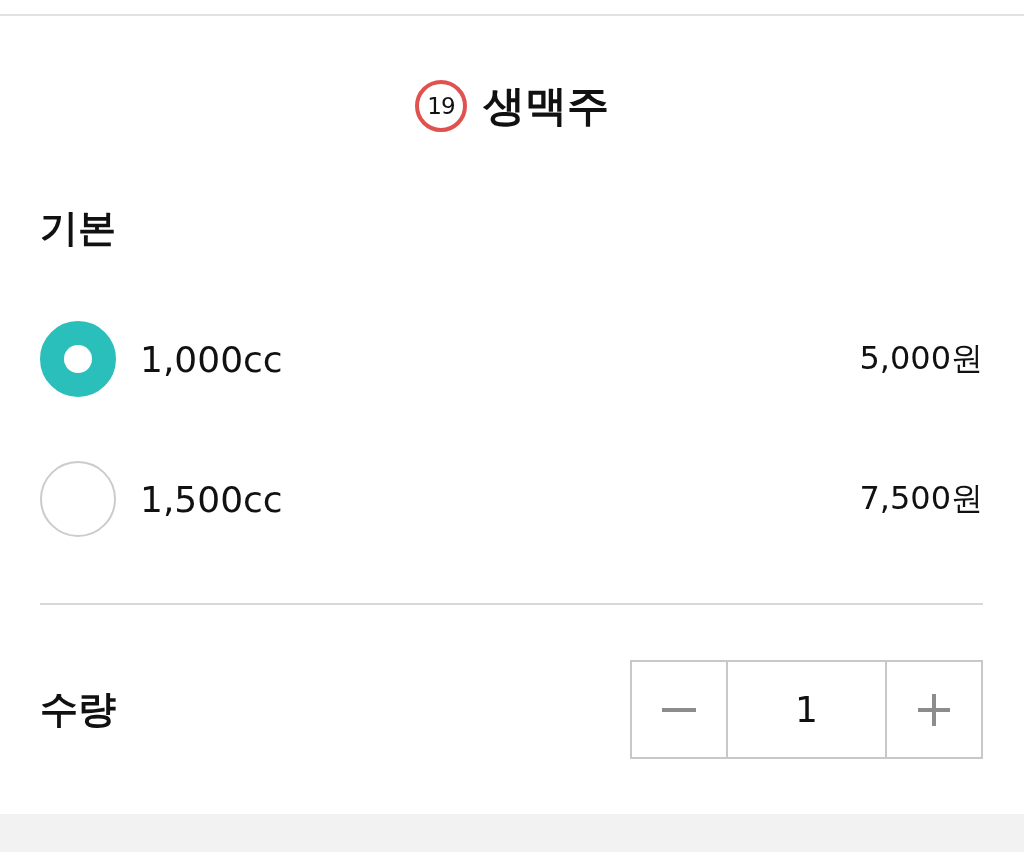 The height and width of the screenshot is (852, 1024). What do you see at coordinates (921, 498) in the screenshot?
I see `option-price: 7,500원` at bounding box center [921, 498].